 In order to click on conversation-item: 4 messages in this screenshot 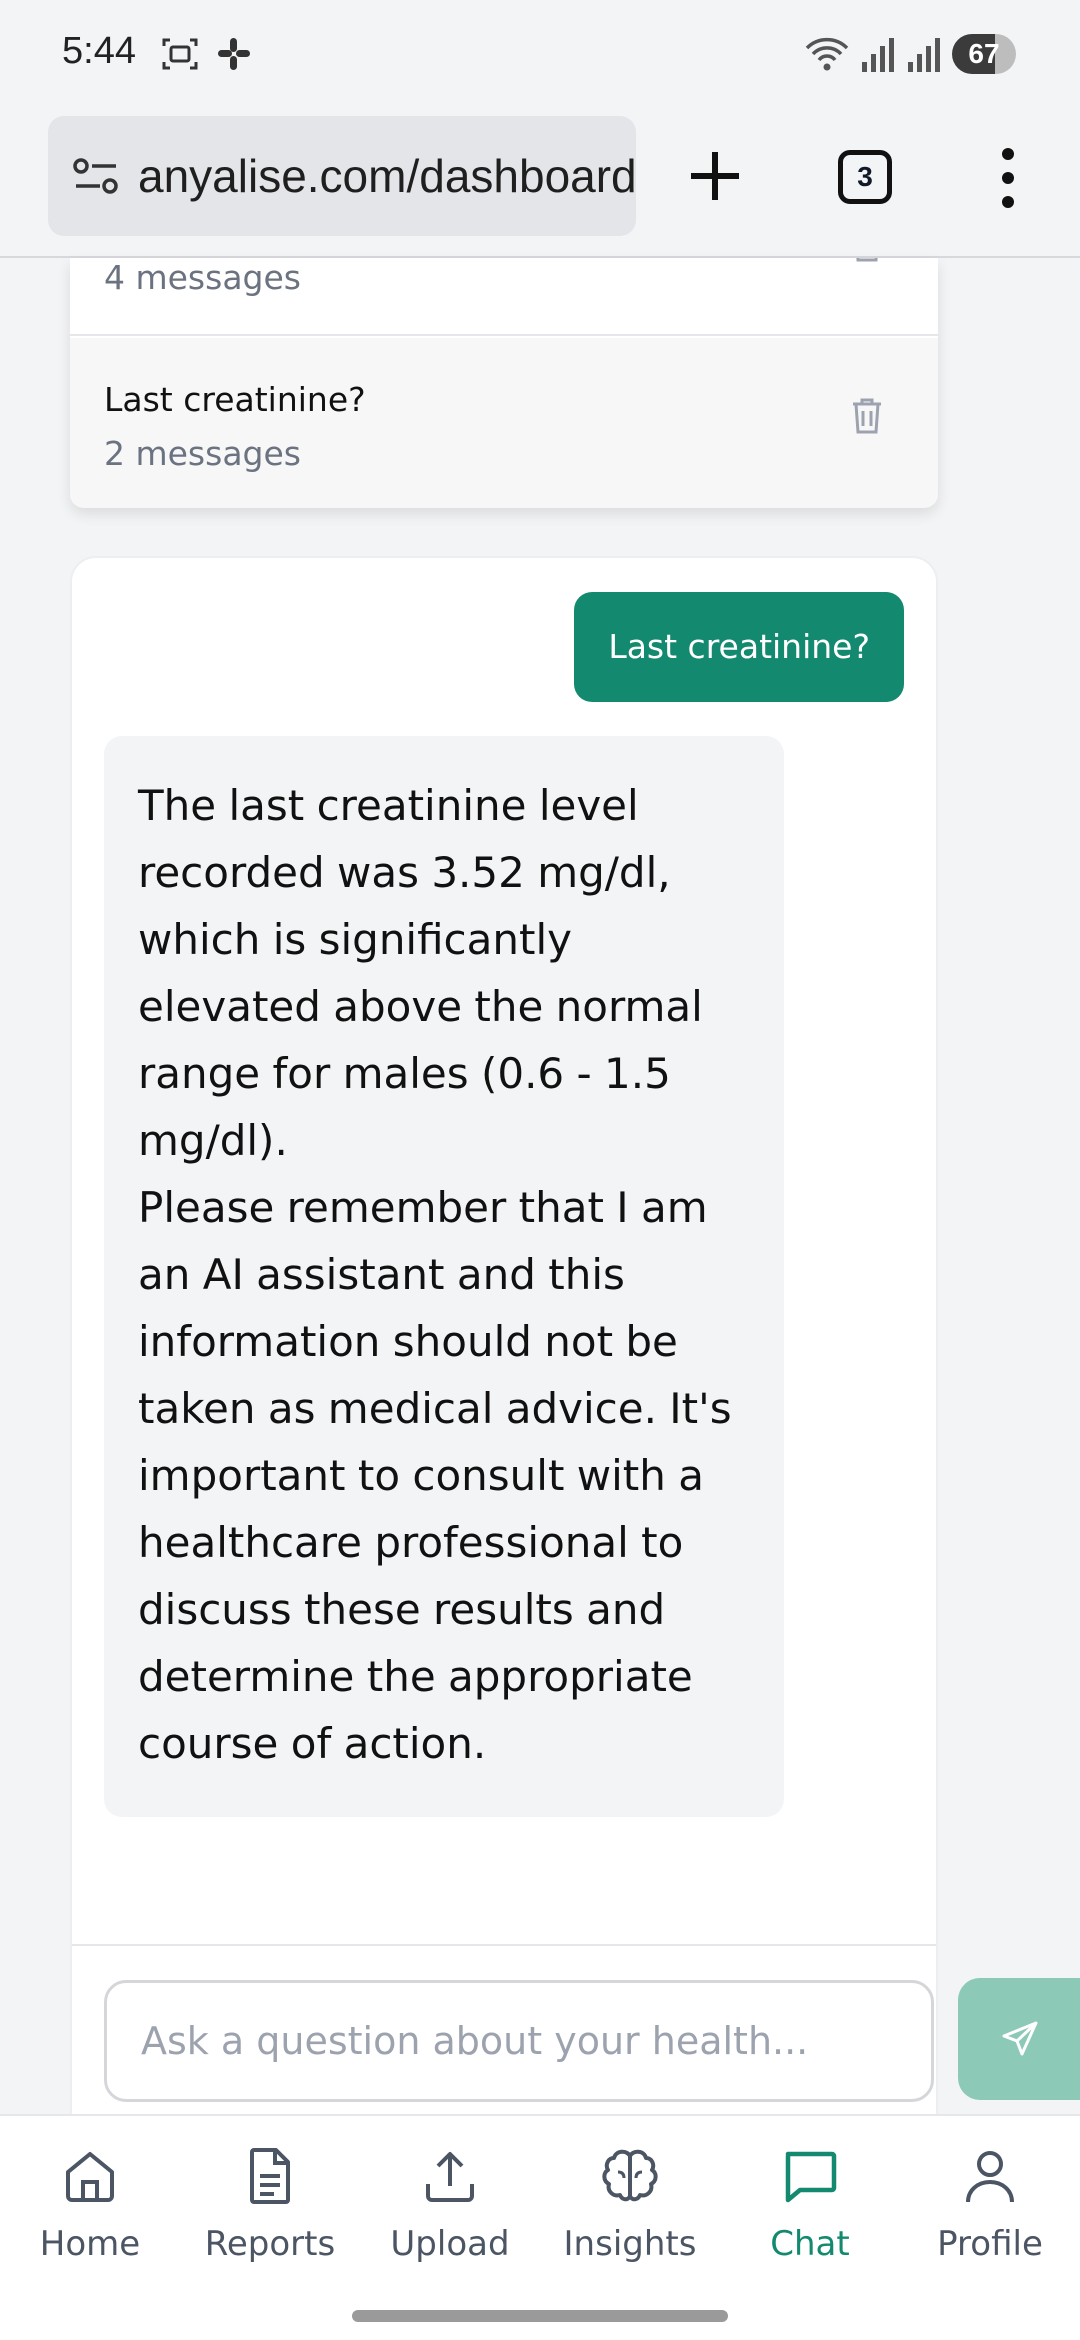, I will do `click(504, 297)`.